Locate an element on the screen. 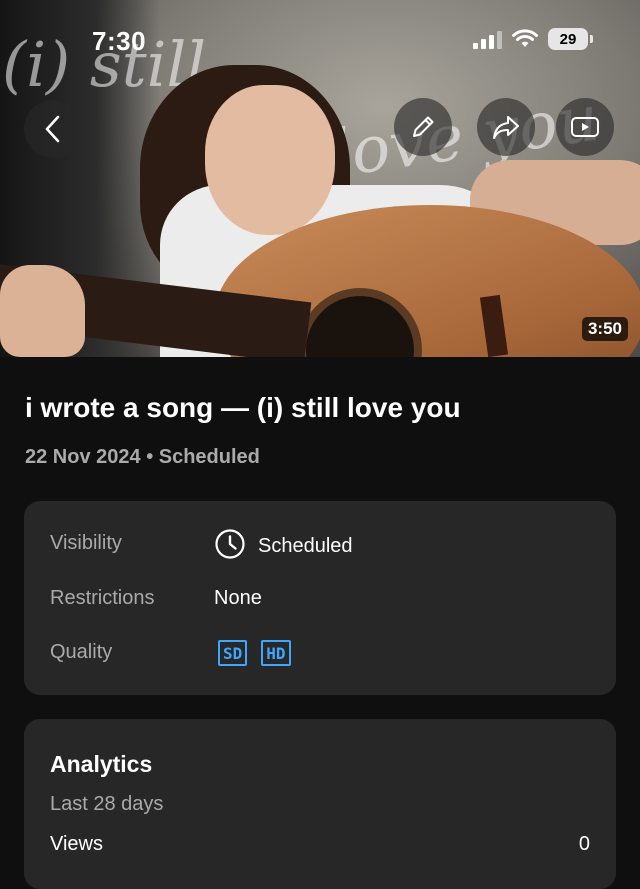 The height and width of the screenshot is (889, 640). play-video-icon is located at coordinates (585, 127).